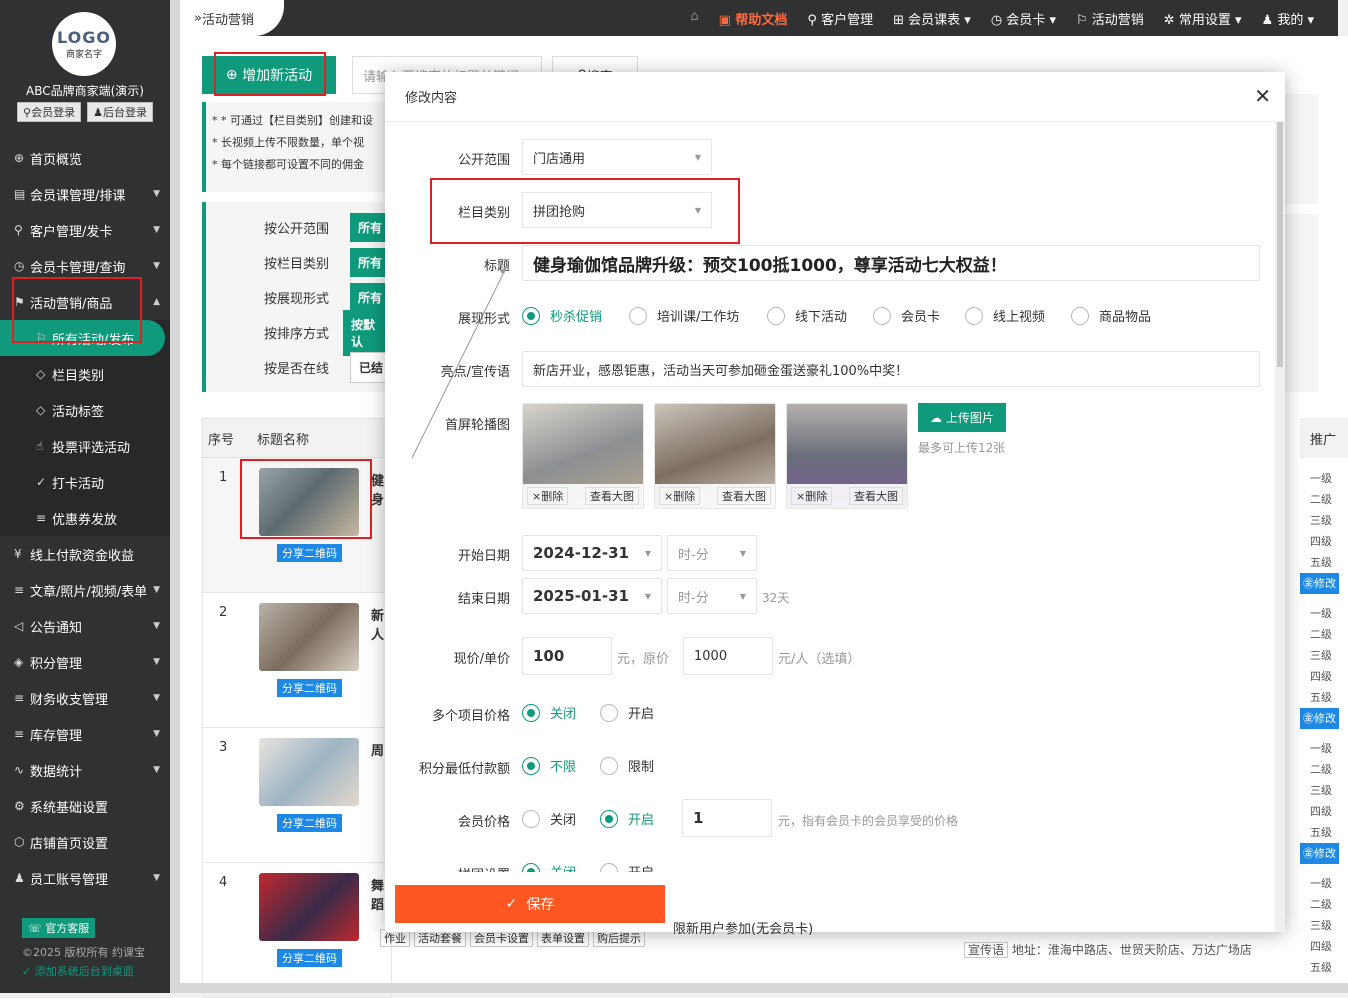 This screenshot has width=1348, height=998. What do you see at coordinates (712, 596) in the screenshot?
I see `end-time-select: 时-分 ▼` at bounding box center [712, 596].